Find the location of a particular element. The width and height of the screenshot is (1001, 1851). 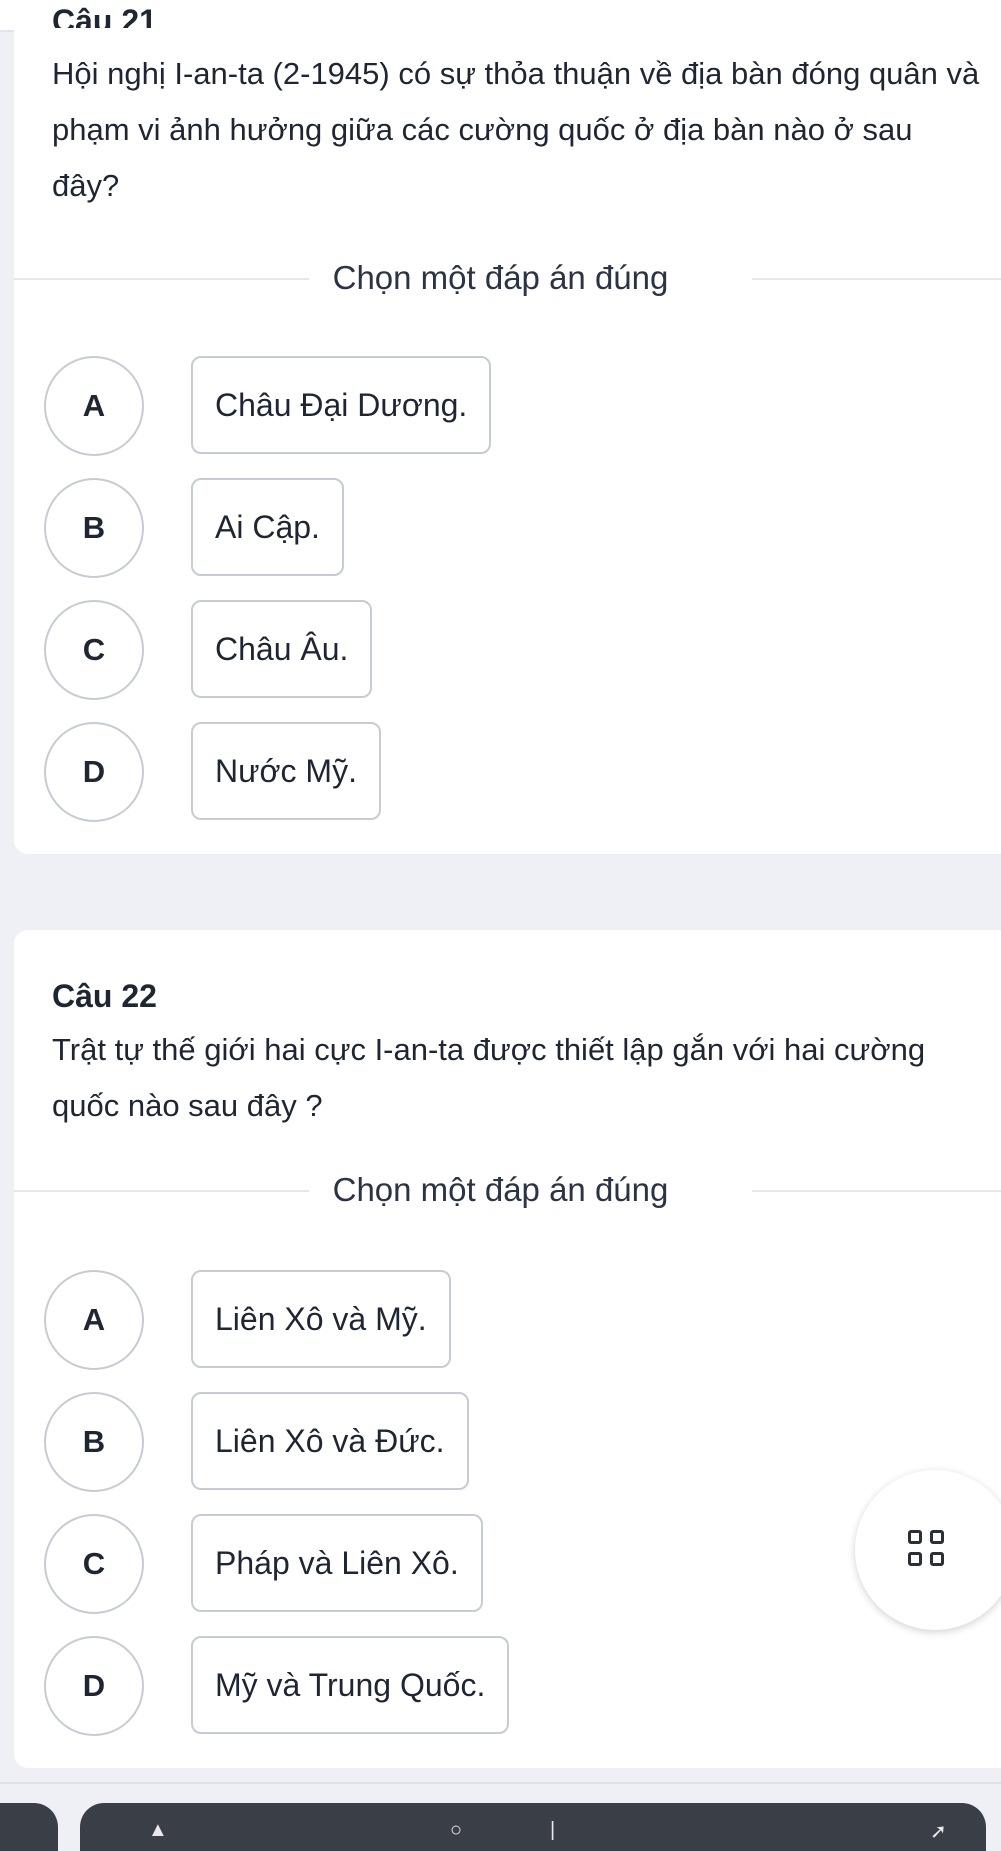

grid-icon is located at coordinates (928, 1550).